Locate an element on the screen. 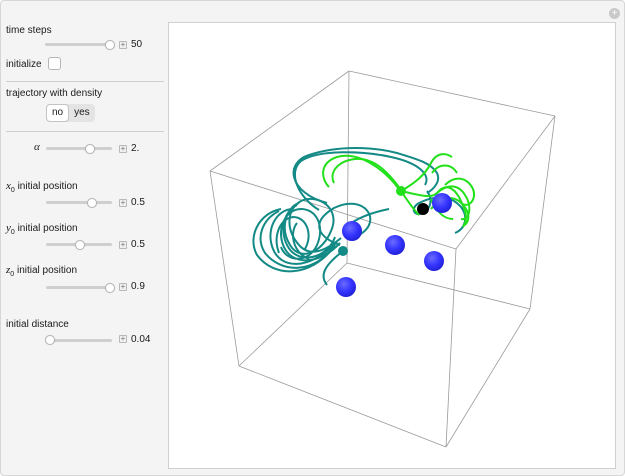 This screenshot has height=476, width=625. alpha-label: α is located at coordinates (37, 147).